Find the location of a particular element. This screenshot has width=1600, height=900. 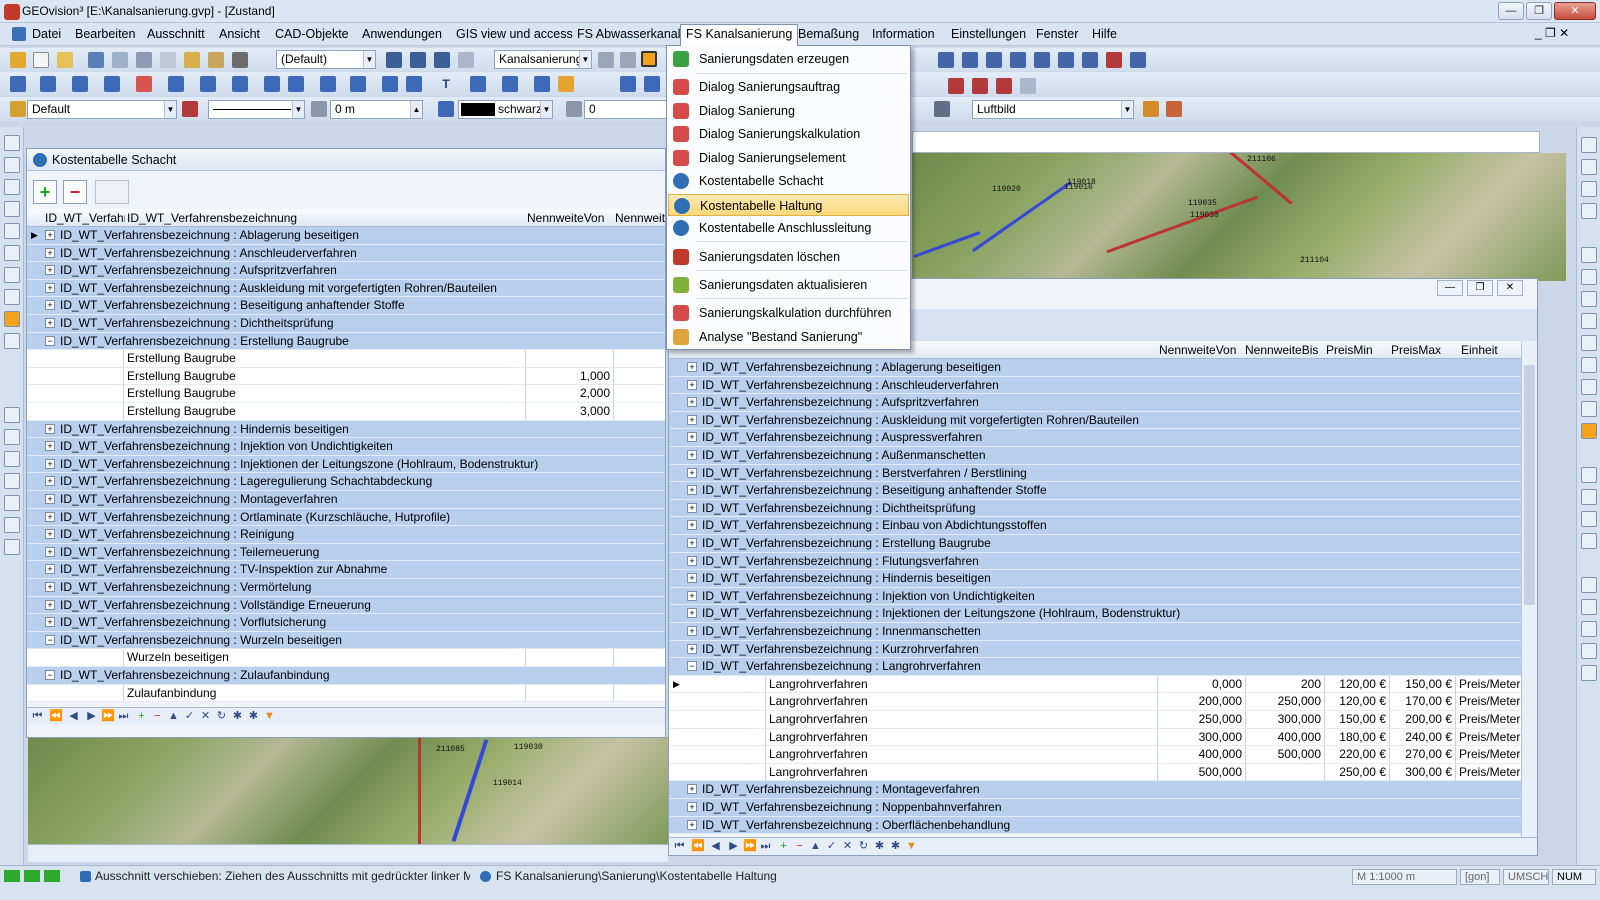

zoom-in-icon is located at coordinates (1589, 255).